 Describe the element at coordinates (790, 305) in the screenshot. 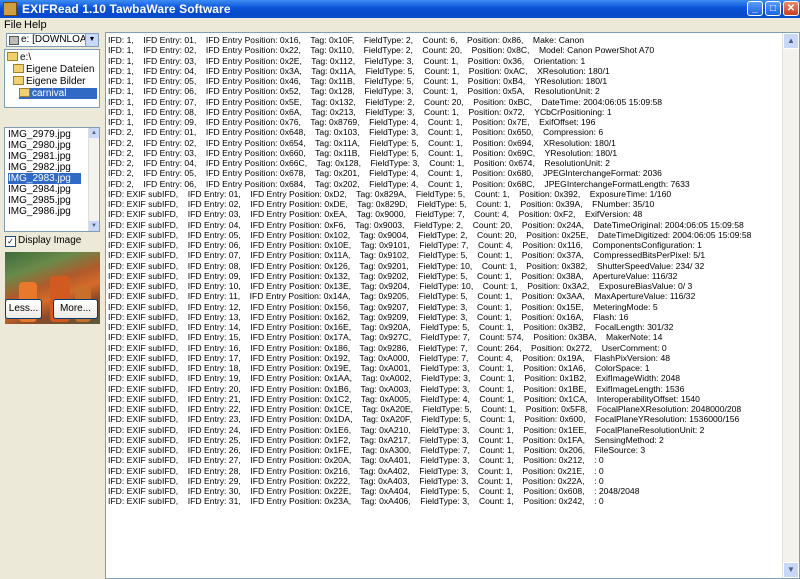

I see `output-scrollbar: ▲ ▼` at that location.